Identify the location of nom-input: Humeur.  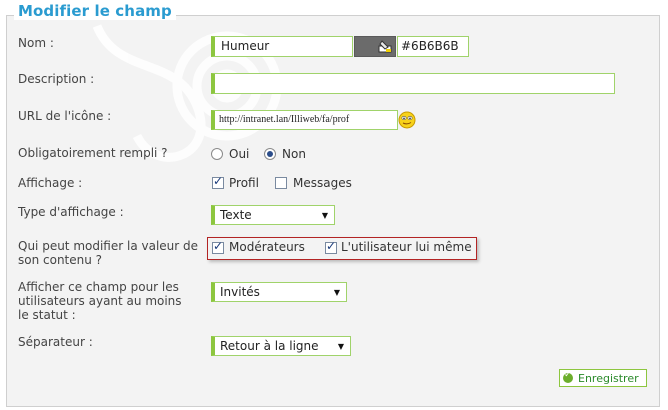
(282, 46).